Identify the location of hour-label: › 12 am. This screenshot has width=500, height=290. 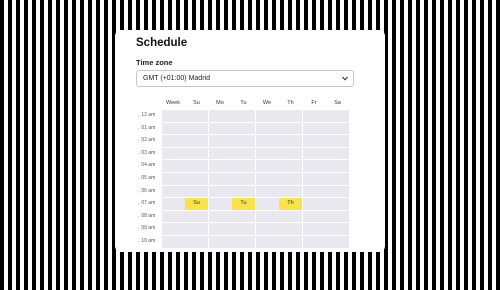
(149, 116).